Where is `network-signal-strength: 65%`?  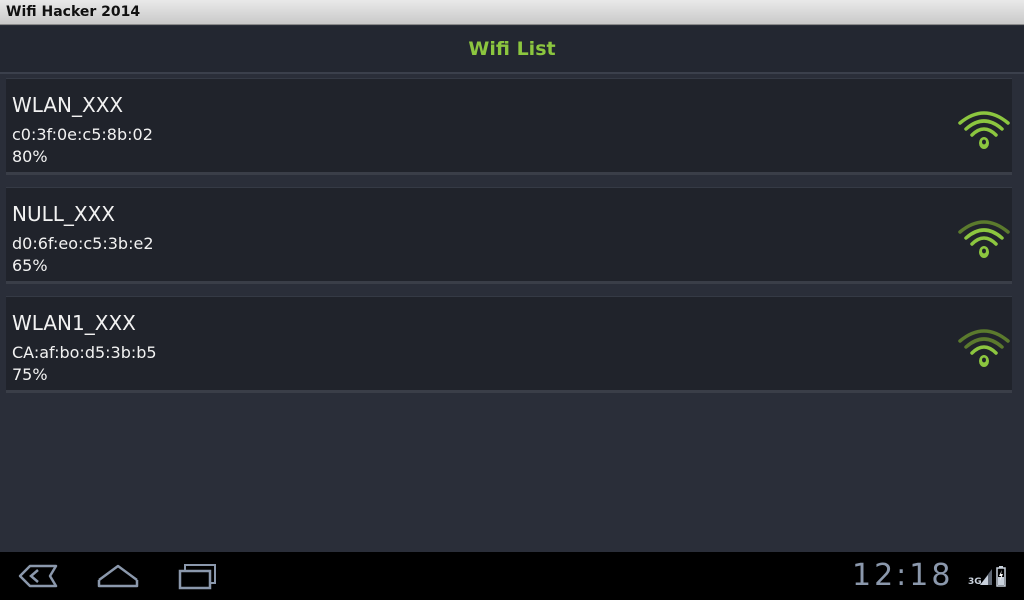
network-signal-strength: 65% is located at coordinates (30, 265).